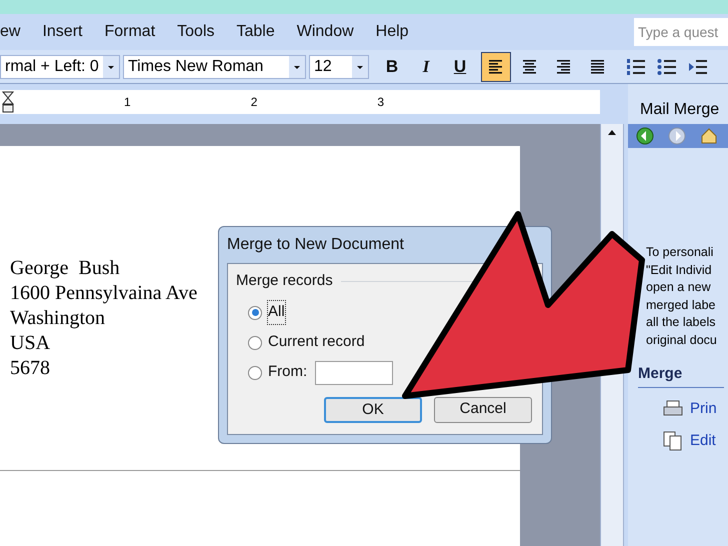 The image size is (728, 546). I want to click on menu-item: Insert, so click(62, 32).